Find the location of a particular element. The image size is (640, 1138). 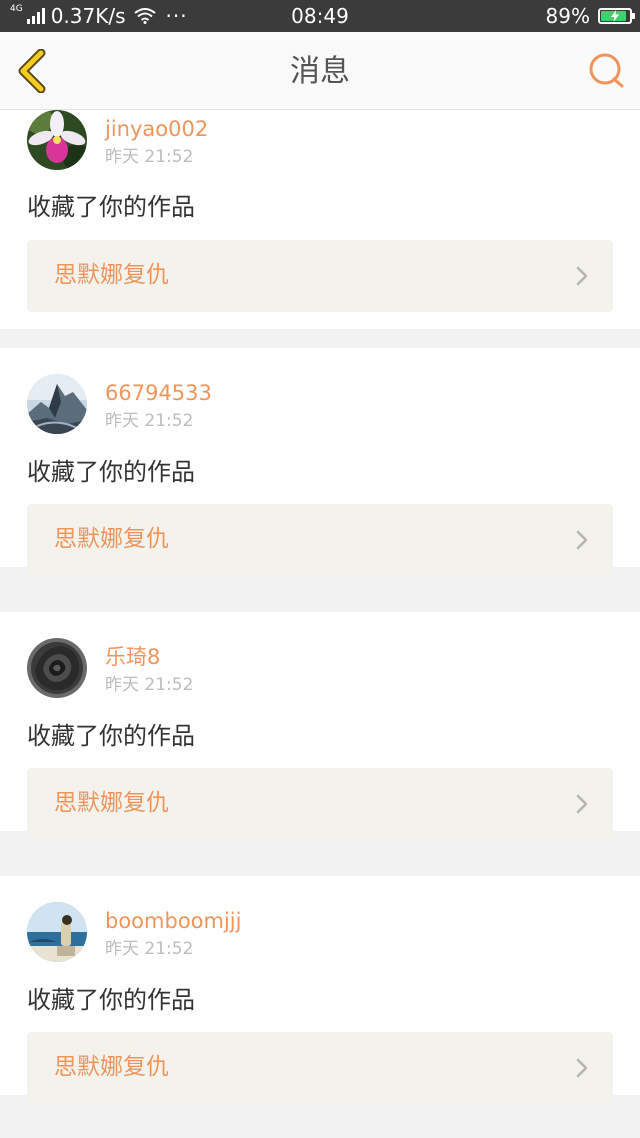

username: jinyao002 is located at coordinates (156, 129).